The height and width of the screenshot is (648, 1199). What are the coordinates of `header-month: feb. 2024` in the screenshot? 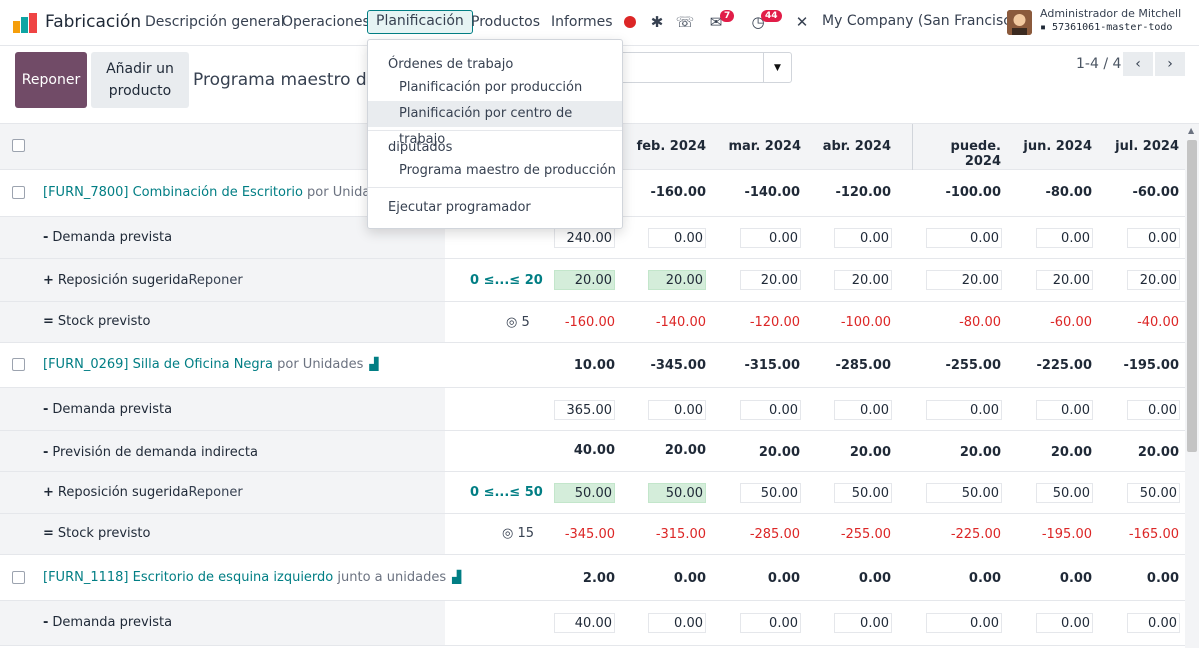 It's located at (671, 146).